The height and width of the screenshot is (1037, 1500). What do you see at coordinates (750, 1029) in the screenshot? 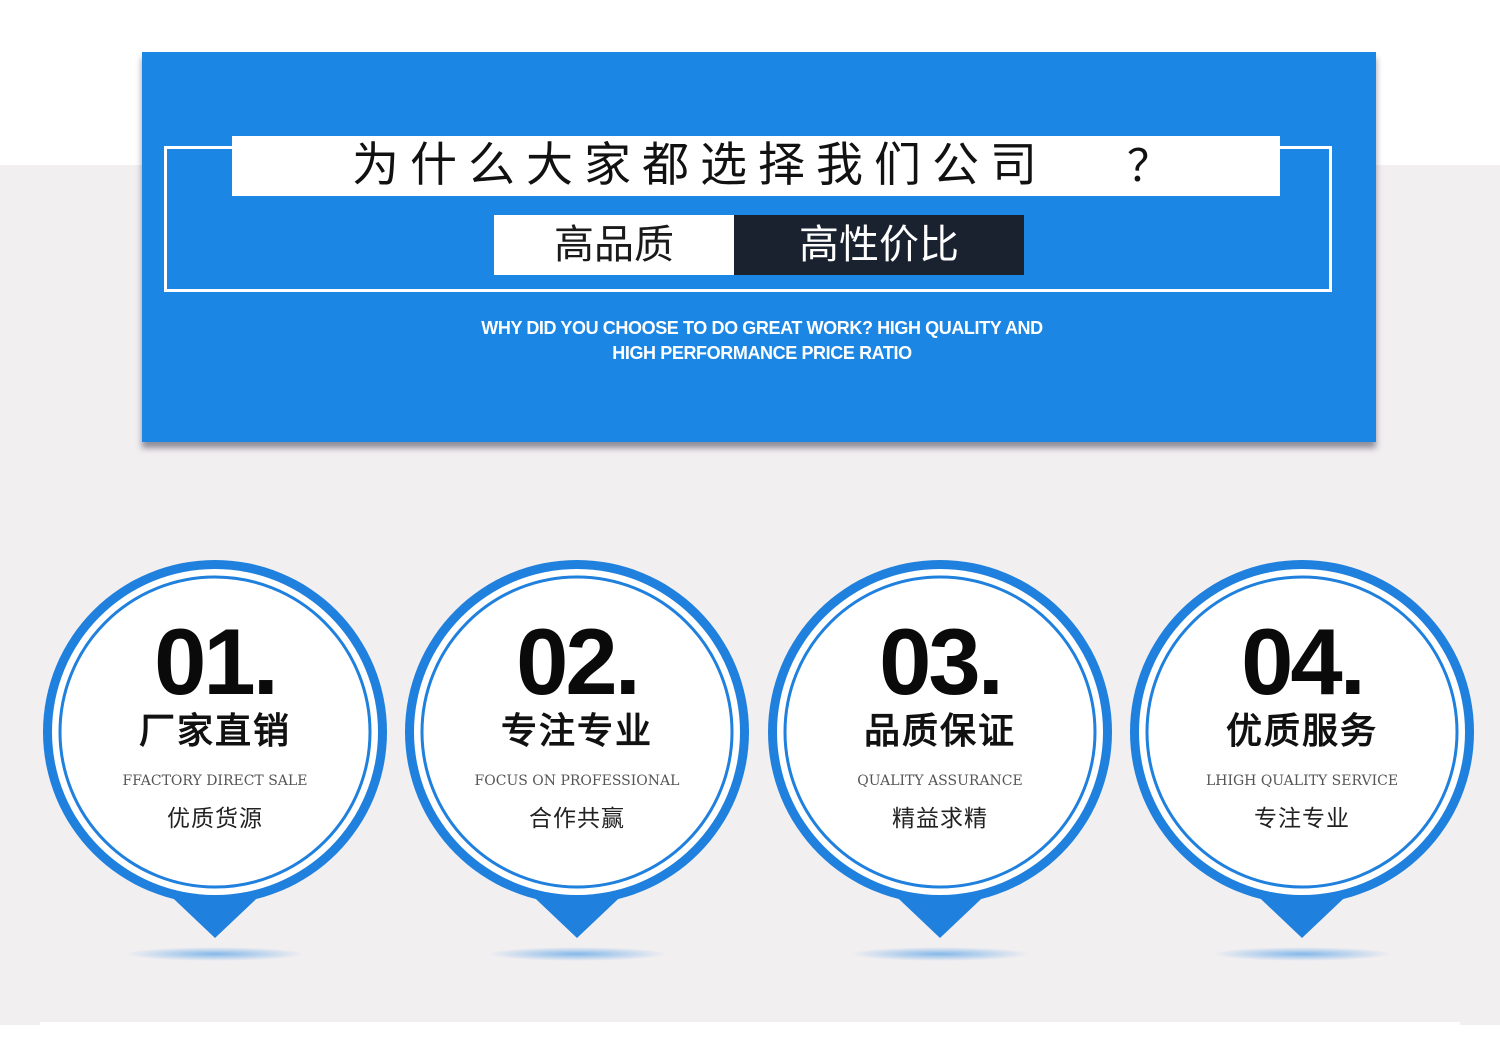
I see `bottom-band` at bounding box center [750, 1029].